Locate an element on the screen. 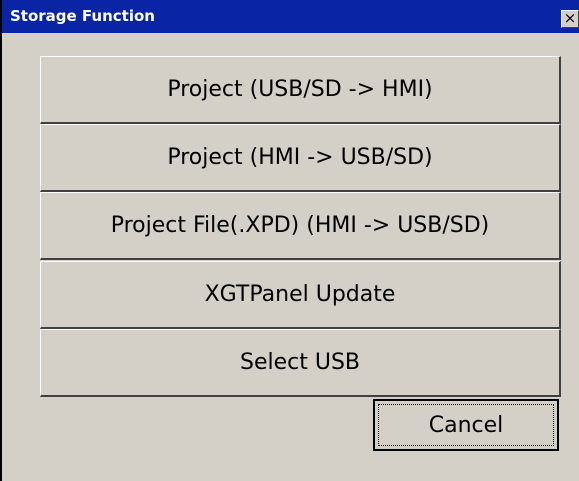 The height and width of the screenshot is (481, 579). button-label: Project (USB/SD -> HMI) is located at coordinates (300, 89).